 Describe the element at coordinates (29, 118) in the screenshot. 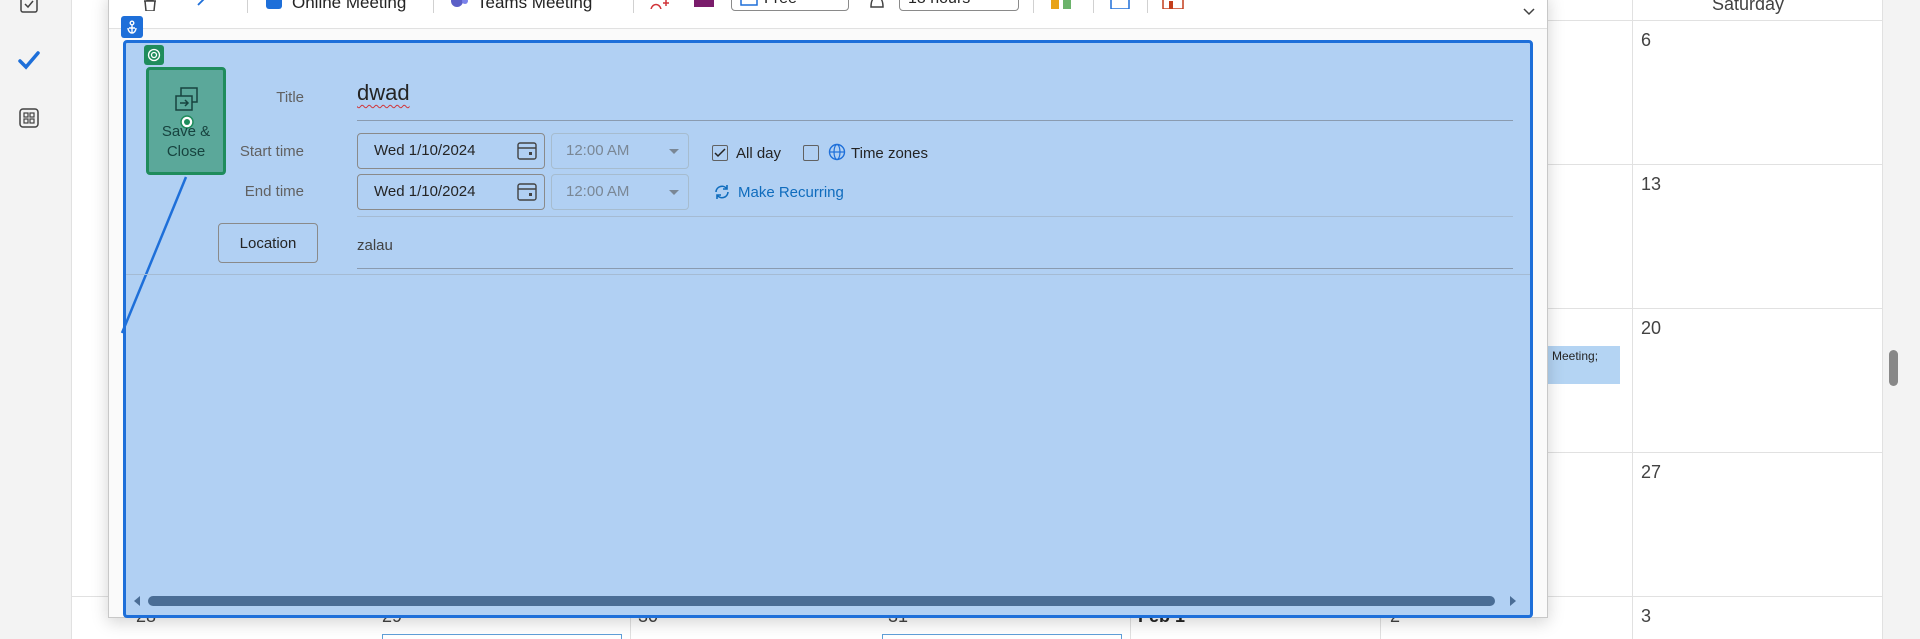

I see `apps-grid-icon` at that location.